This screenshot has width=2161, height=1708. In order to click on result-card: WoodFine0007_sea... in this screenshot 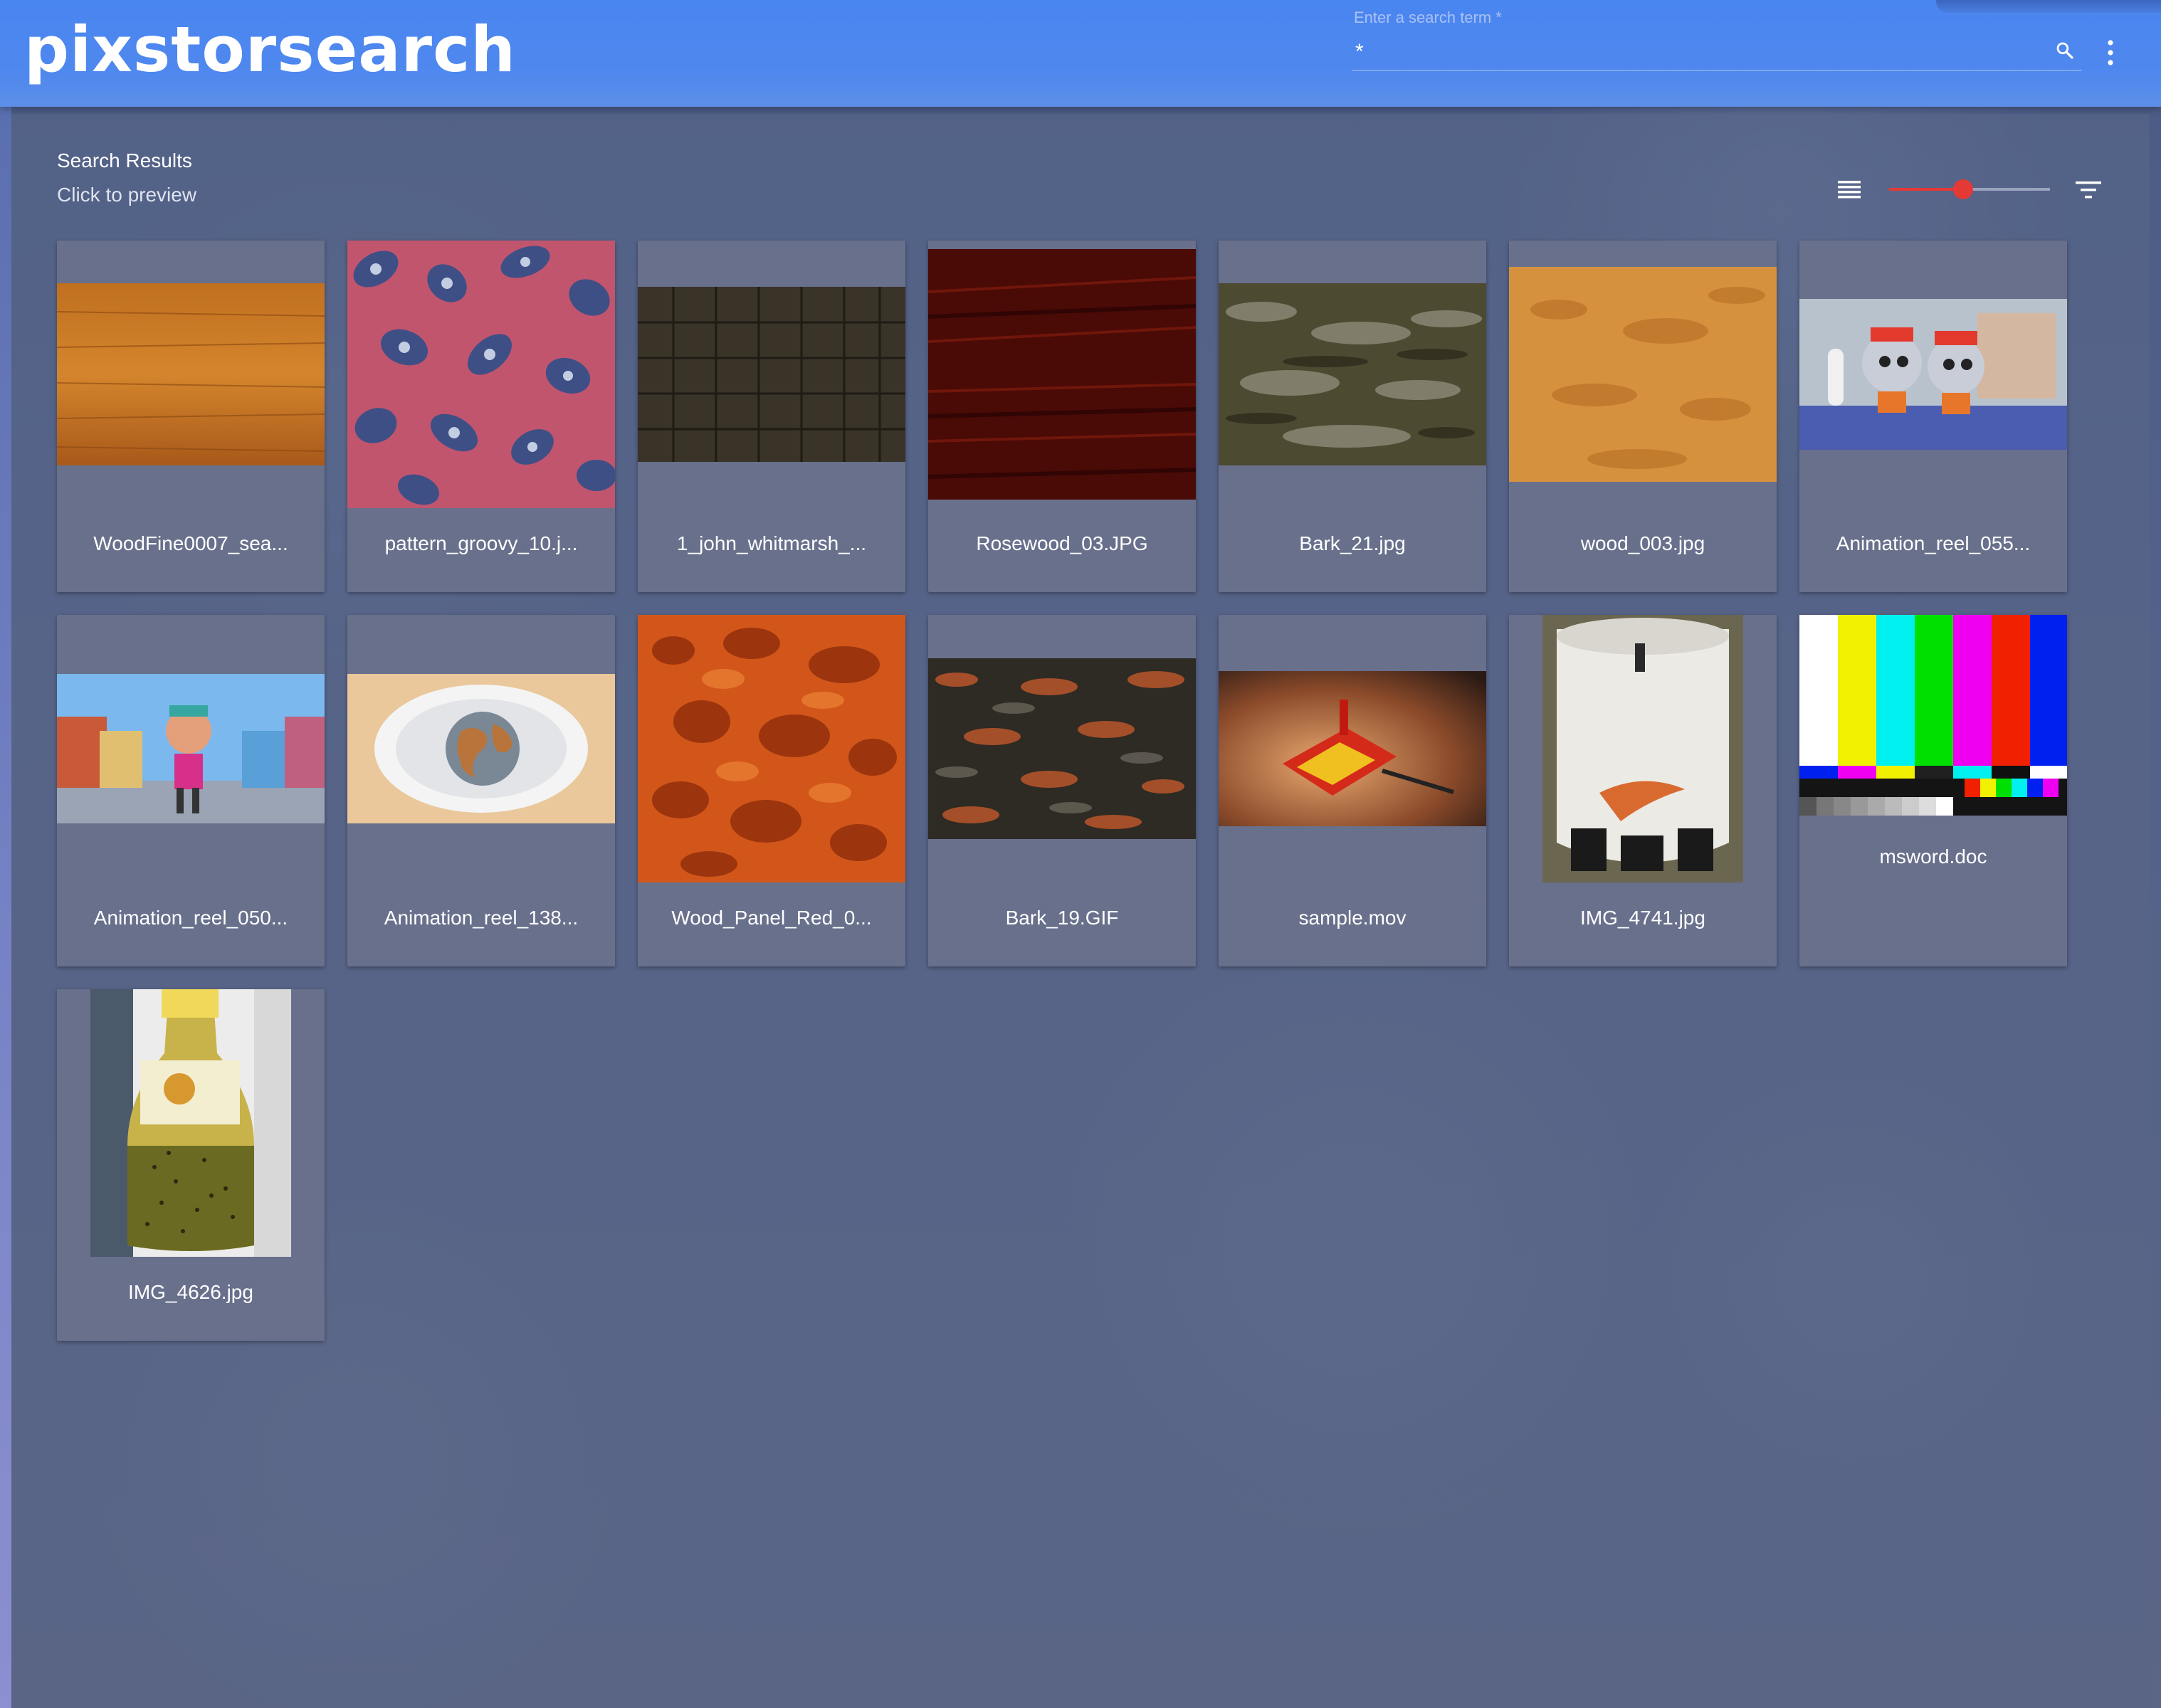, I will do `click(191, 417)`.